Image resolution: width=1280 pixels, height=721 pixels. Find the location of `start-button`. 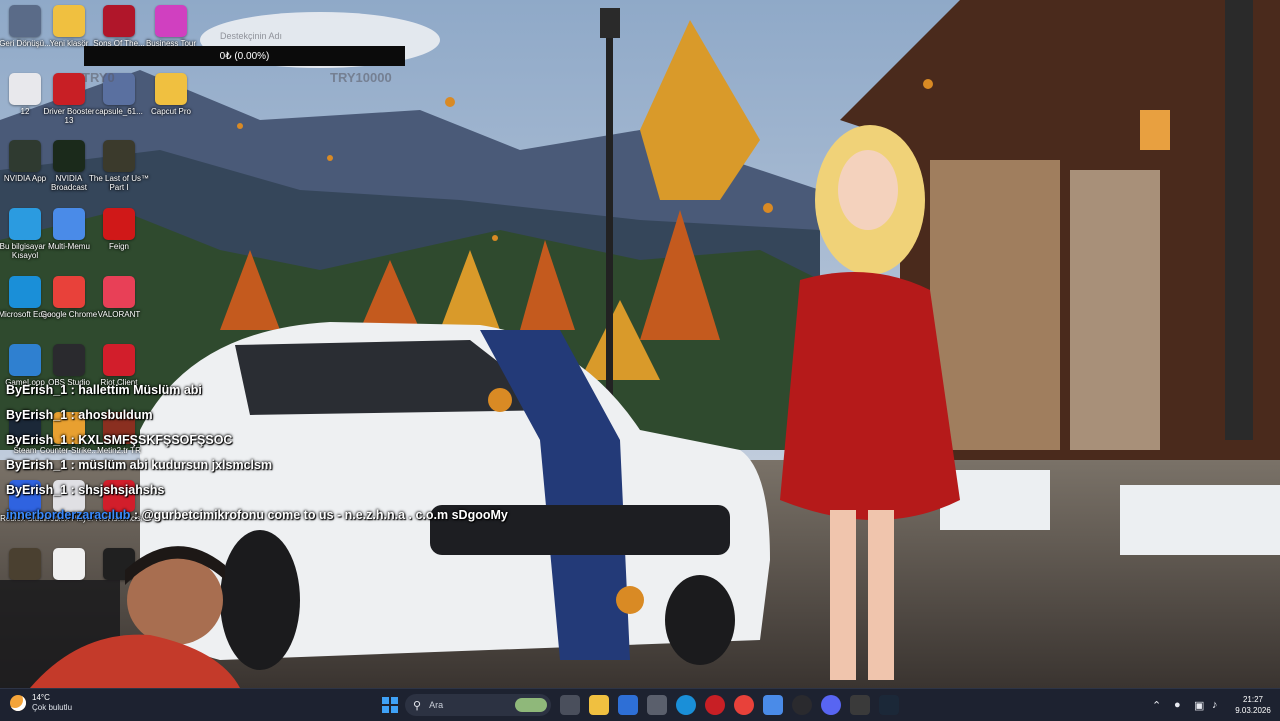

start-button is located at coordinates (390, 705).